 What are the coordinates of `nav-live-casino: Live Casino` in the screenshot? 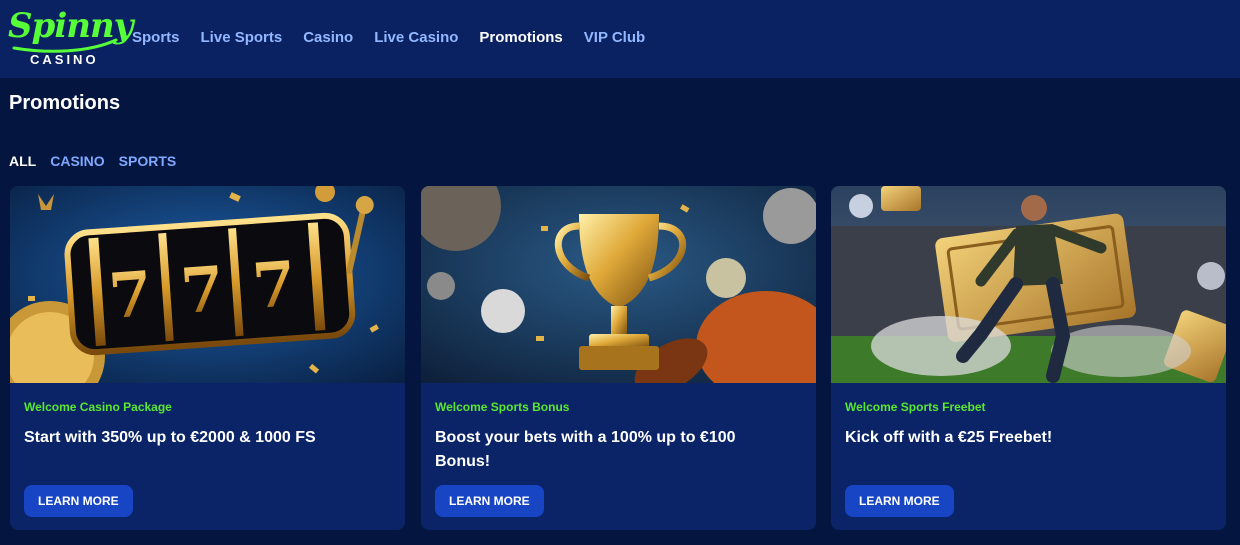 It's located at (416, 37).